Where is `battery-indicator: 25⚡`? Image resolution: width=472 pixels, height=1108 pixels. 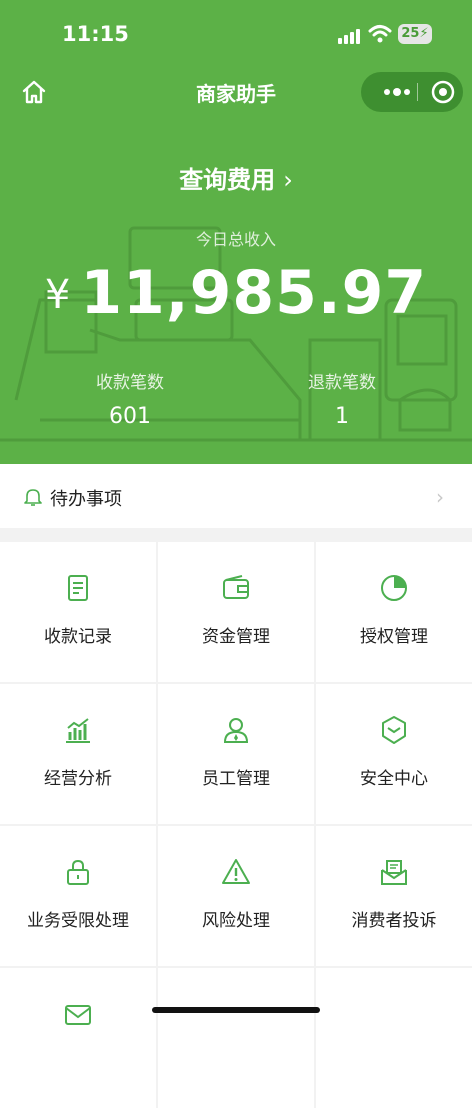
battery-indicator: 25⚡ is located at coordinates (415, 34).